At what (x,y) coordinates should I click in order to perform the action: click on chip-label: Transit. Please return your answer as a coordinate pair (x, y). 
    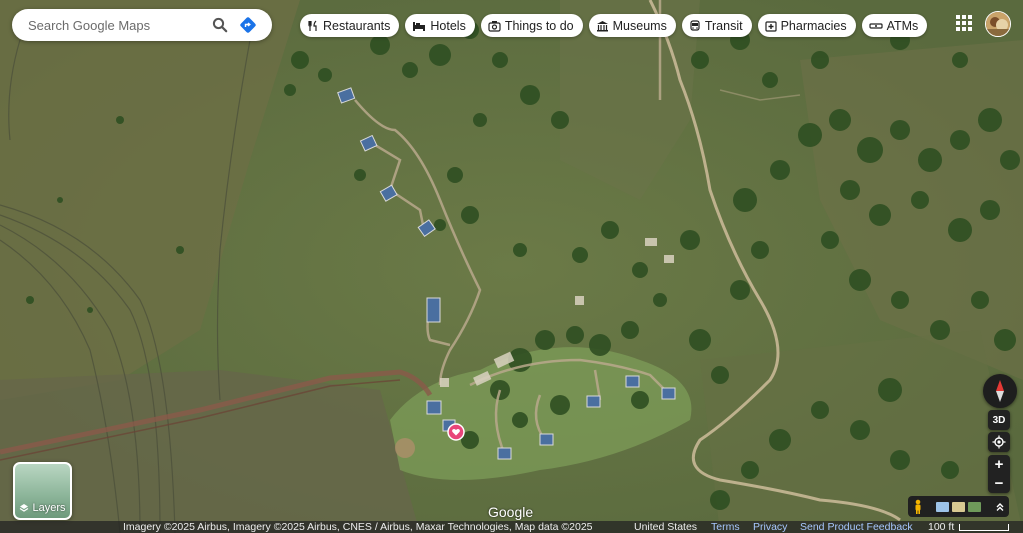
    Looking at the image, I should click on (723, 25).